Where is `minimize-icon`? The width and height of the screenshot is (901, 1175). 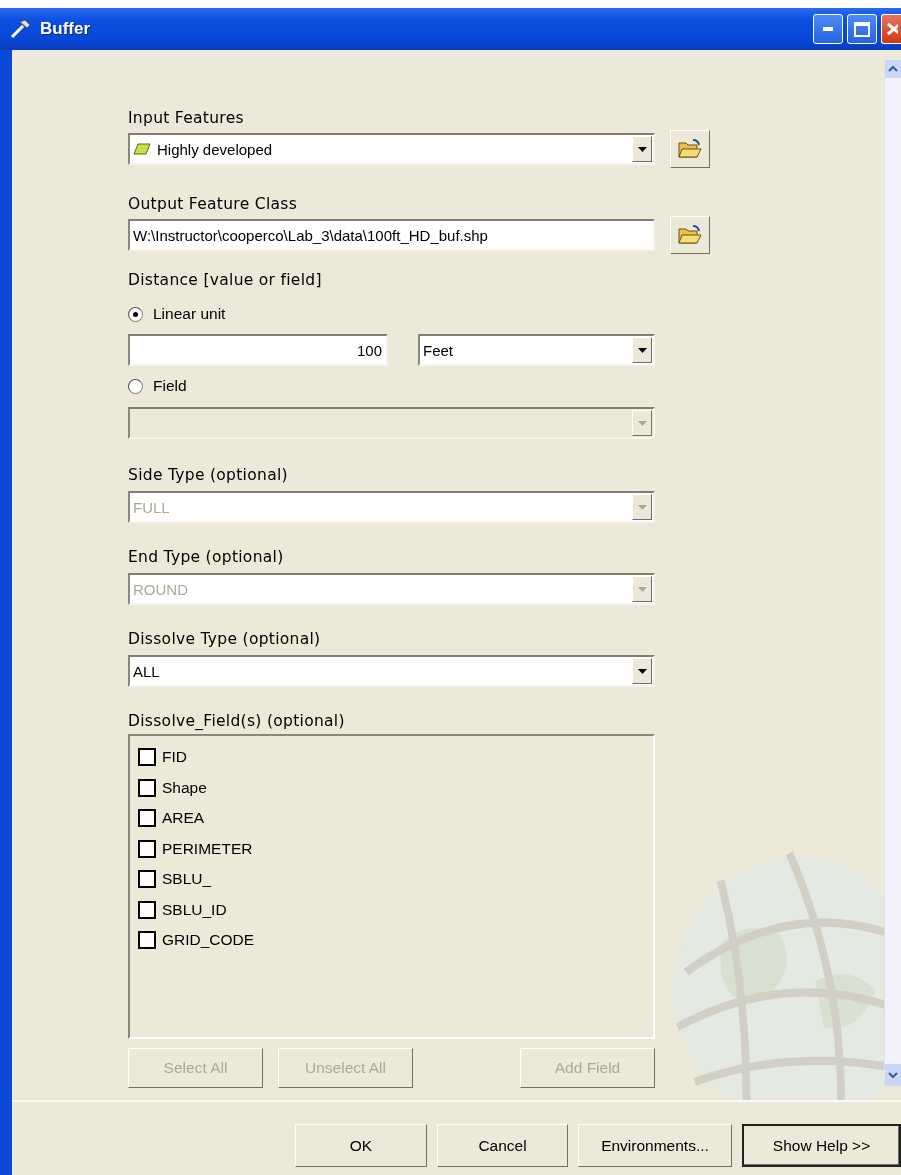
minimize-icon is located at coordinates (828, 29).